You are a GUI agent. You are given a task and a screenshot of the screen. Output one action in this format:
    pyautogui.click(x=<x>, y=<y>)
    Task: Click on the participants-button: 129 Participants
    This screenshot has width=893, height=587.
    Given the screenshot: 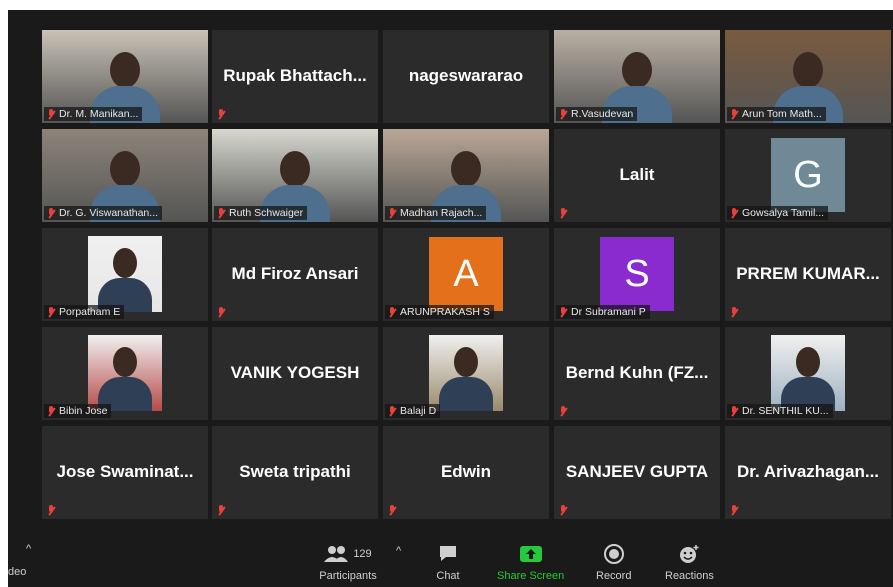 What is the action you would take?
    pyautogui.click(x=348, y=562)
    